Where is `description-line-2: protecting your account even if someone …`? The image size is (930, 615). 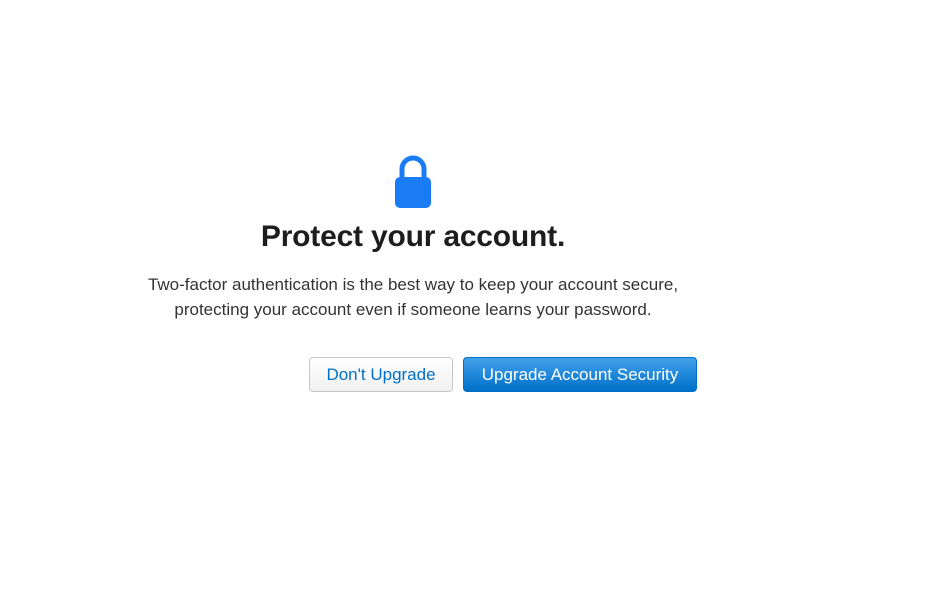 description-line-2: protecting your account even if someone … is located at coordinates (413, 309).